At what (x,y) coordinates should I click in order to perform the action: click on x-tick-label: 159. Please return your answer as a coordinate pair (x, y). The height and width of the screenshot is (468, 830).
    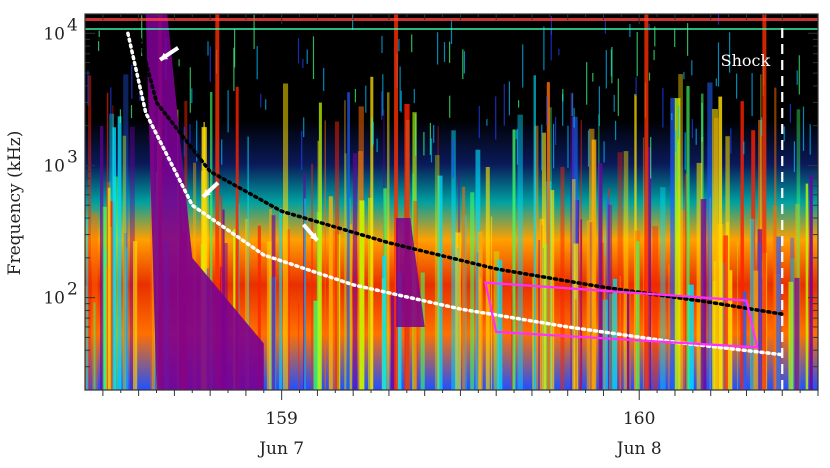
    Looking at the image, I should click on (281, 419).